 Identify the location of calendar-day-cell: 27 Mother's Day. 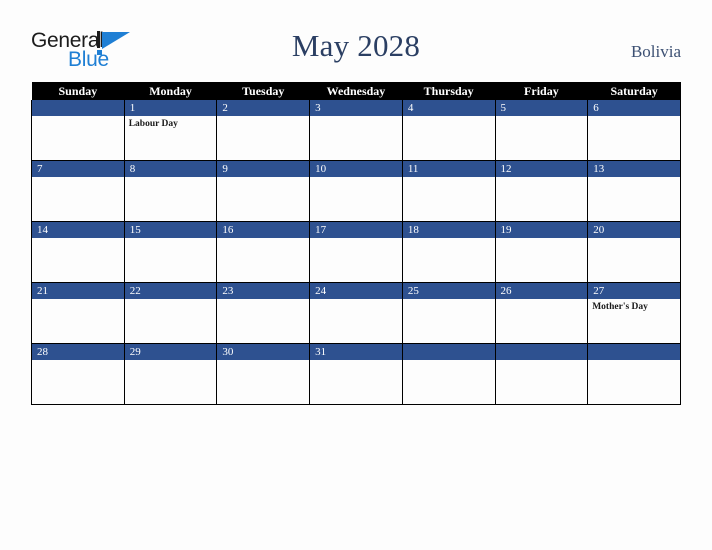
(634, 313).